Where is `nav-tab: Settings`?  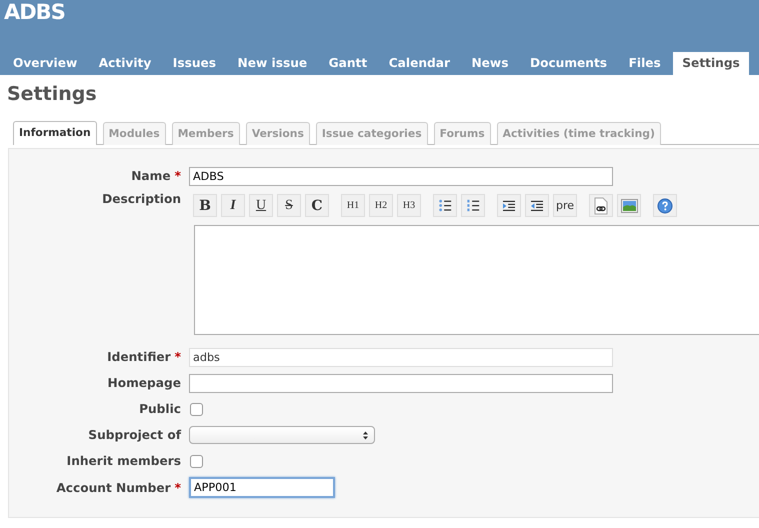 nav-tab: Settings is located at coordinates (711, 63).